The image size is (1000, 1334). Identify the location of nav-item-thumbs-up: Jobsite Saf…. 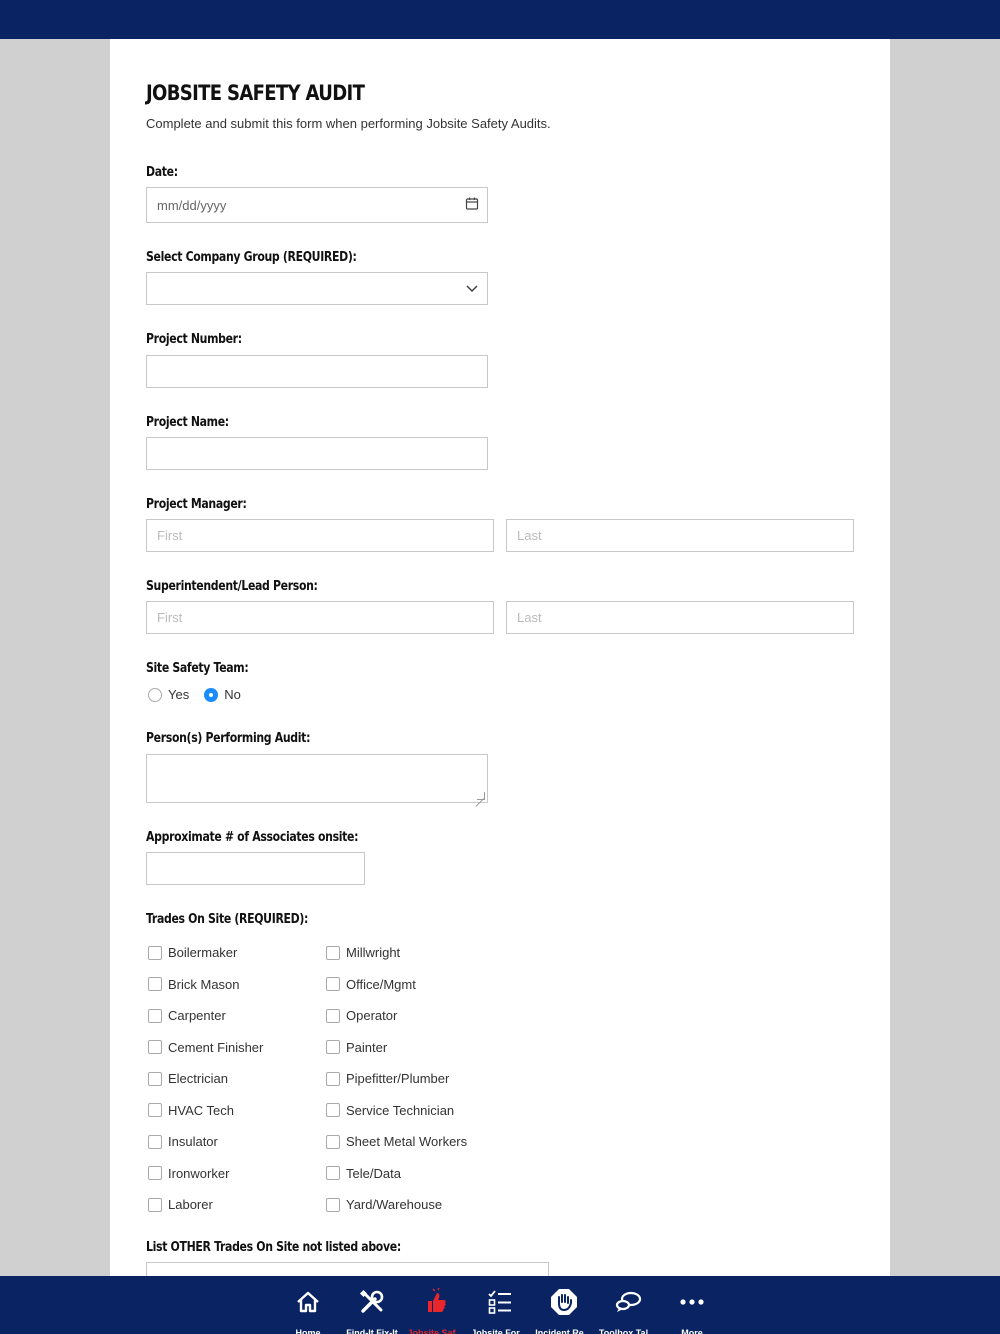
(436, 1305).